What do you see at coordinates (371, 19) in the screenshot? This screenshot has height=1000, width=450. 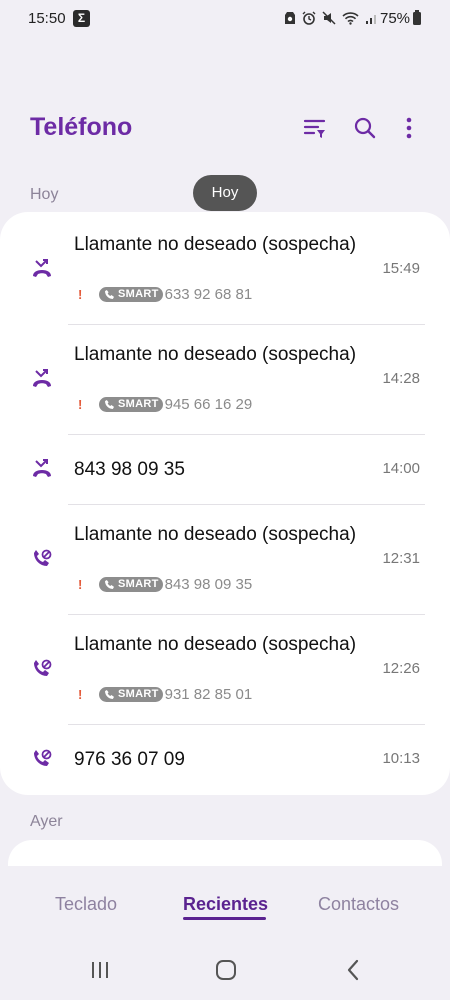 I see `signal-icon` at bounding box center [371, 19].